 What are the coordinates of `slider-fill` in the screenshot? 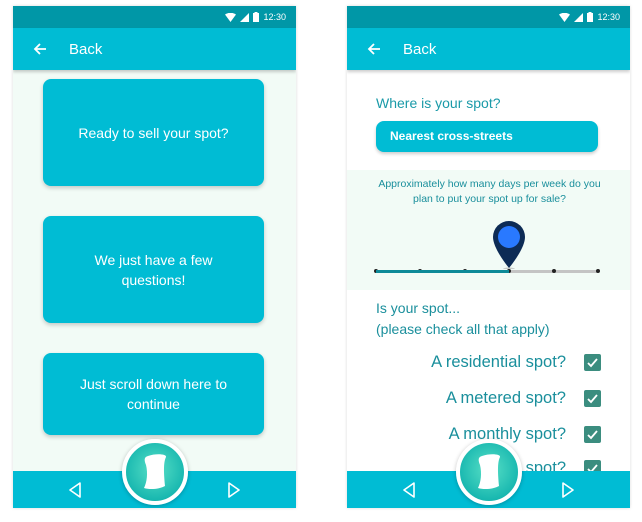 It's located at (443, 271).